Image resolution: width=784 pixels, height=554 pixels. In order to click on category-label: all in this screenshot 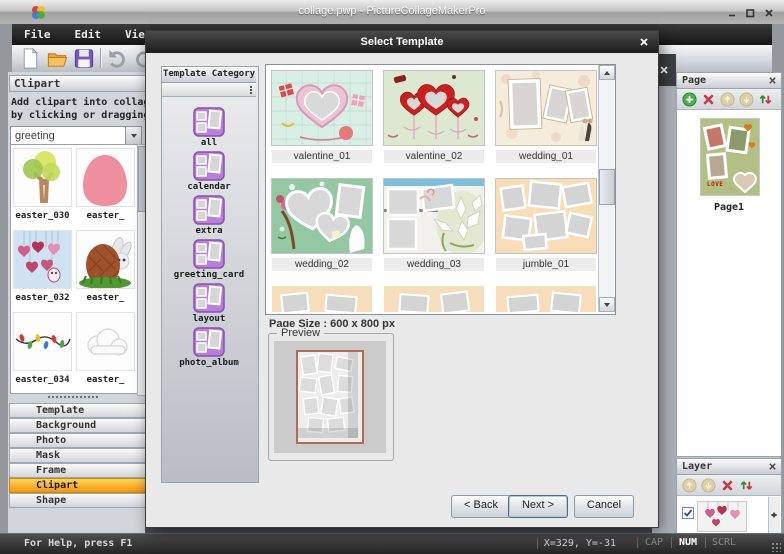, I will do `click(209, 143)`.